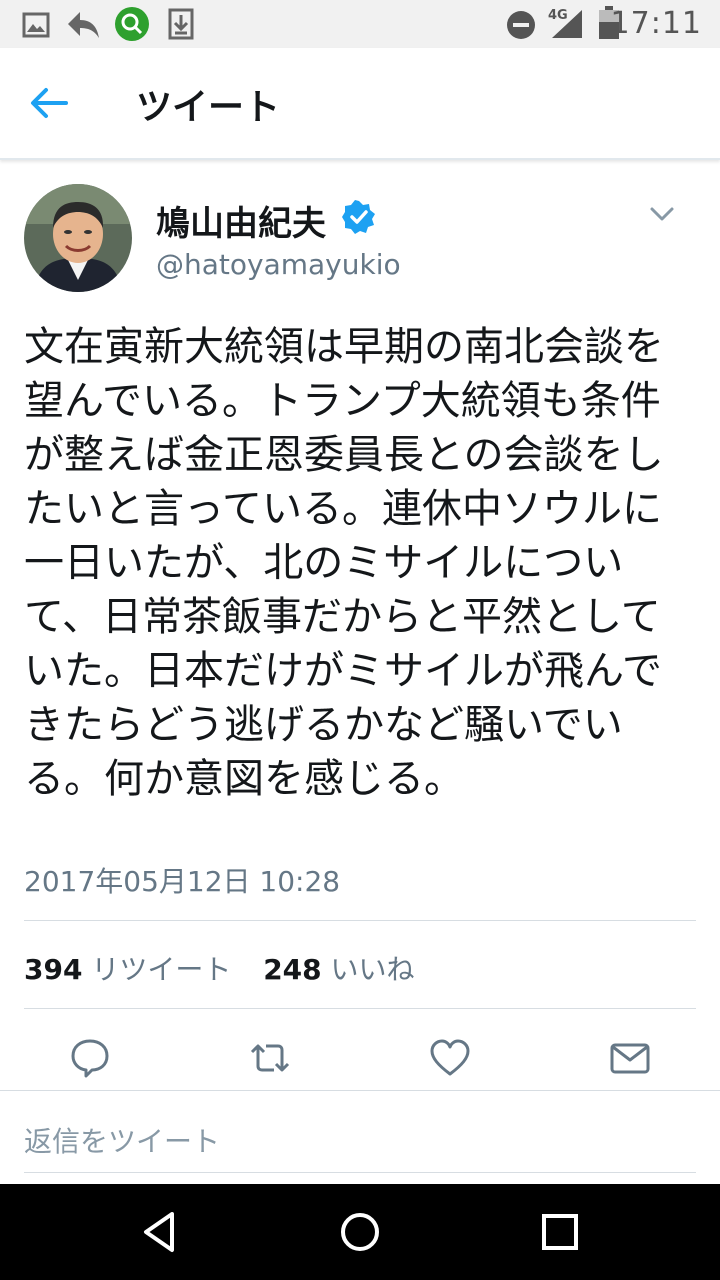 Image resolution: width=720 pixels, height=1280 pixels. Describe the element at coordinates (656, 23) in the screenshot. I see `clock: 17:11` at that location.